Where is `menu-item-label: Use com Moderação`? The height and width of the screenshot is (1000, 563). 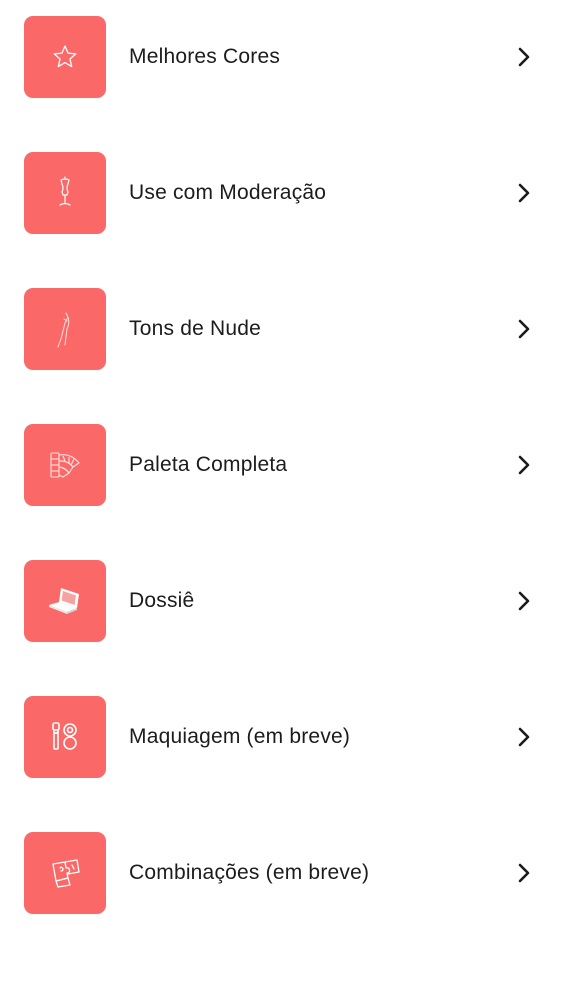
menu-item-label: Use com Moderação is located at coordinates (228, 192).